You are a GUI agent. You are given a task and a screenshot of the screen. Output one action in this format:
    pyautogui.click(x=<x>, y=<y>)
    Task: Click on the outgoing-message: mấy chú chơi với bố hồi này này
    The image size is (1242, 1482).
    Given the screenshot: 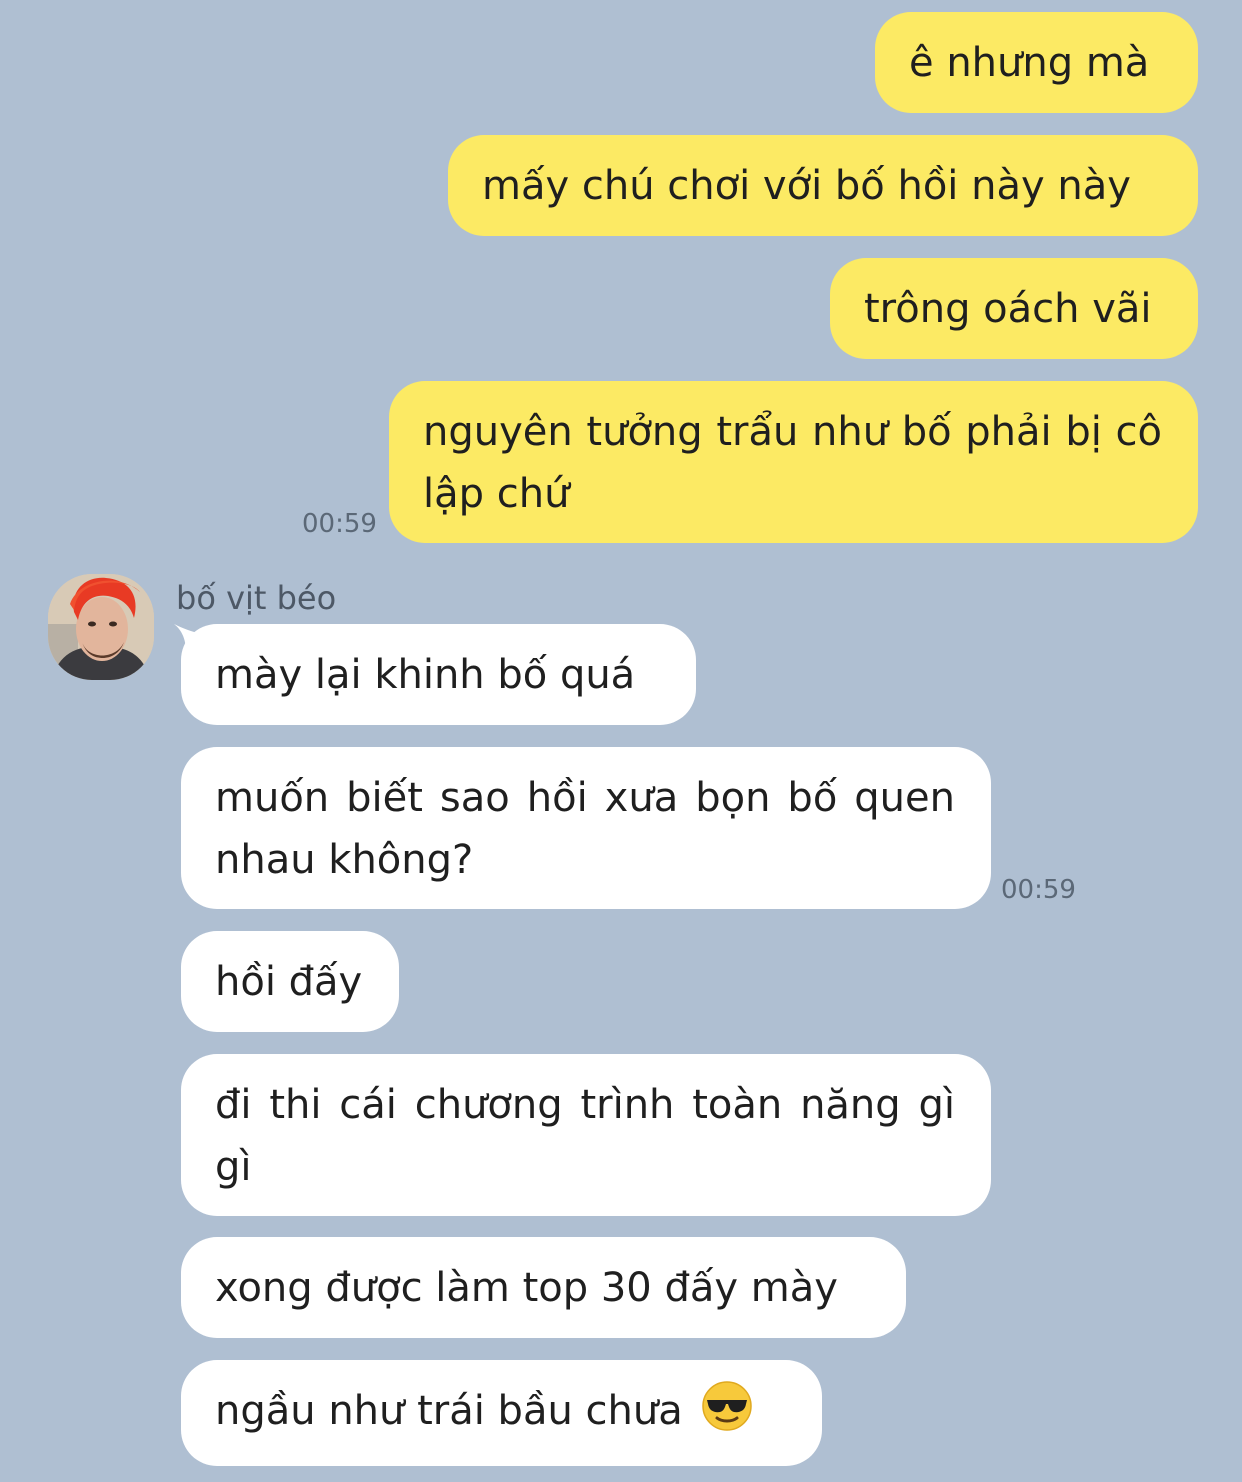 What is the action you would take?
    pyautogui.click(x=823, y=185)
    